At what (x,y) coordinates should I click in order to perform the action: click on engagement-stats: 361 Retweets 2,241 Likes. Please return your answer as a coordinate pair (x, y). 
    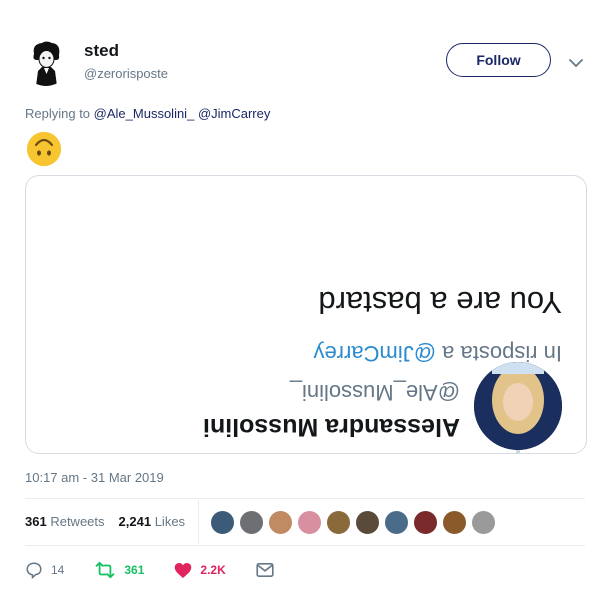
    Looking at the image, I should click on (105, 521).